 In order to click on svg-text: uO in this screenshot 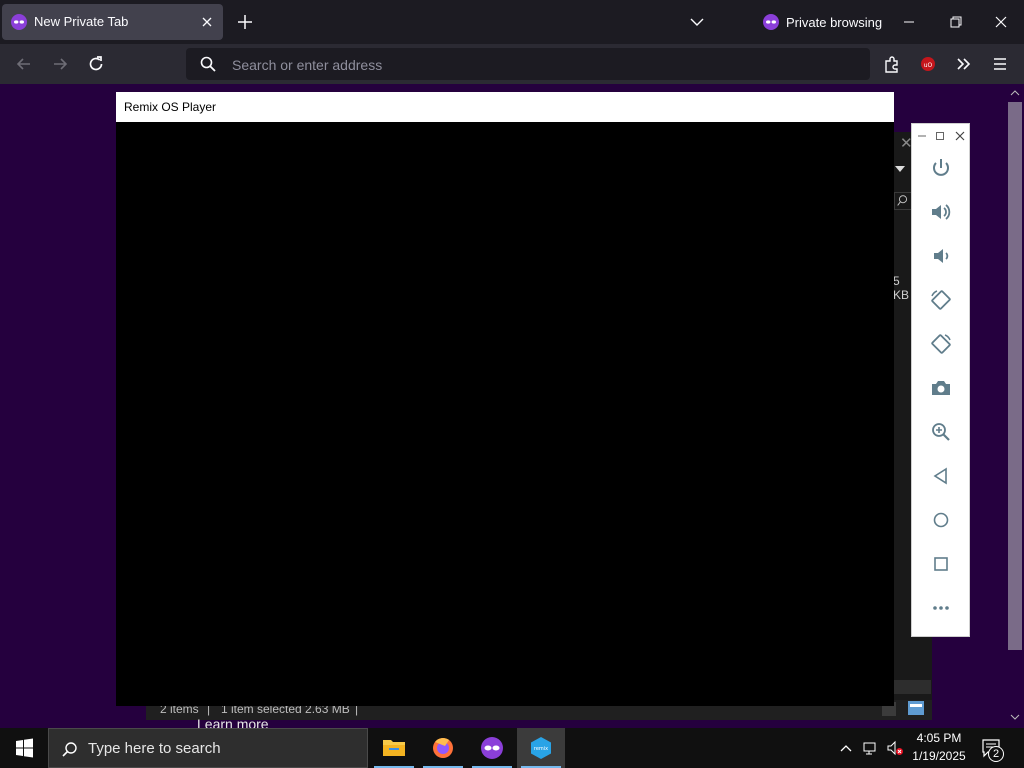, I will do `click(928, 65)`.